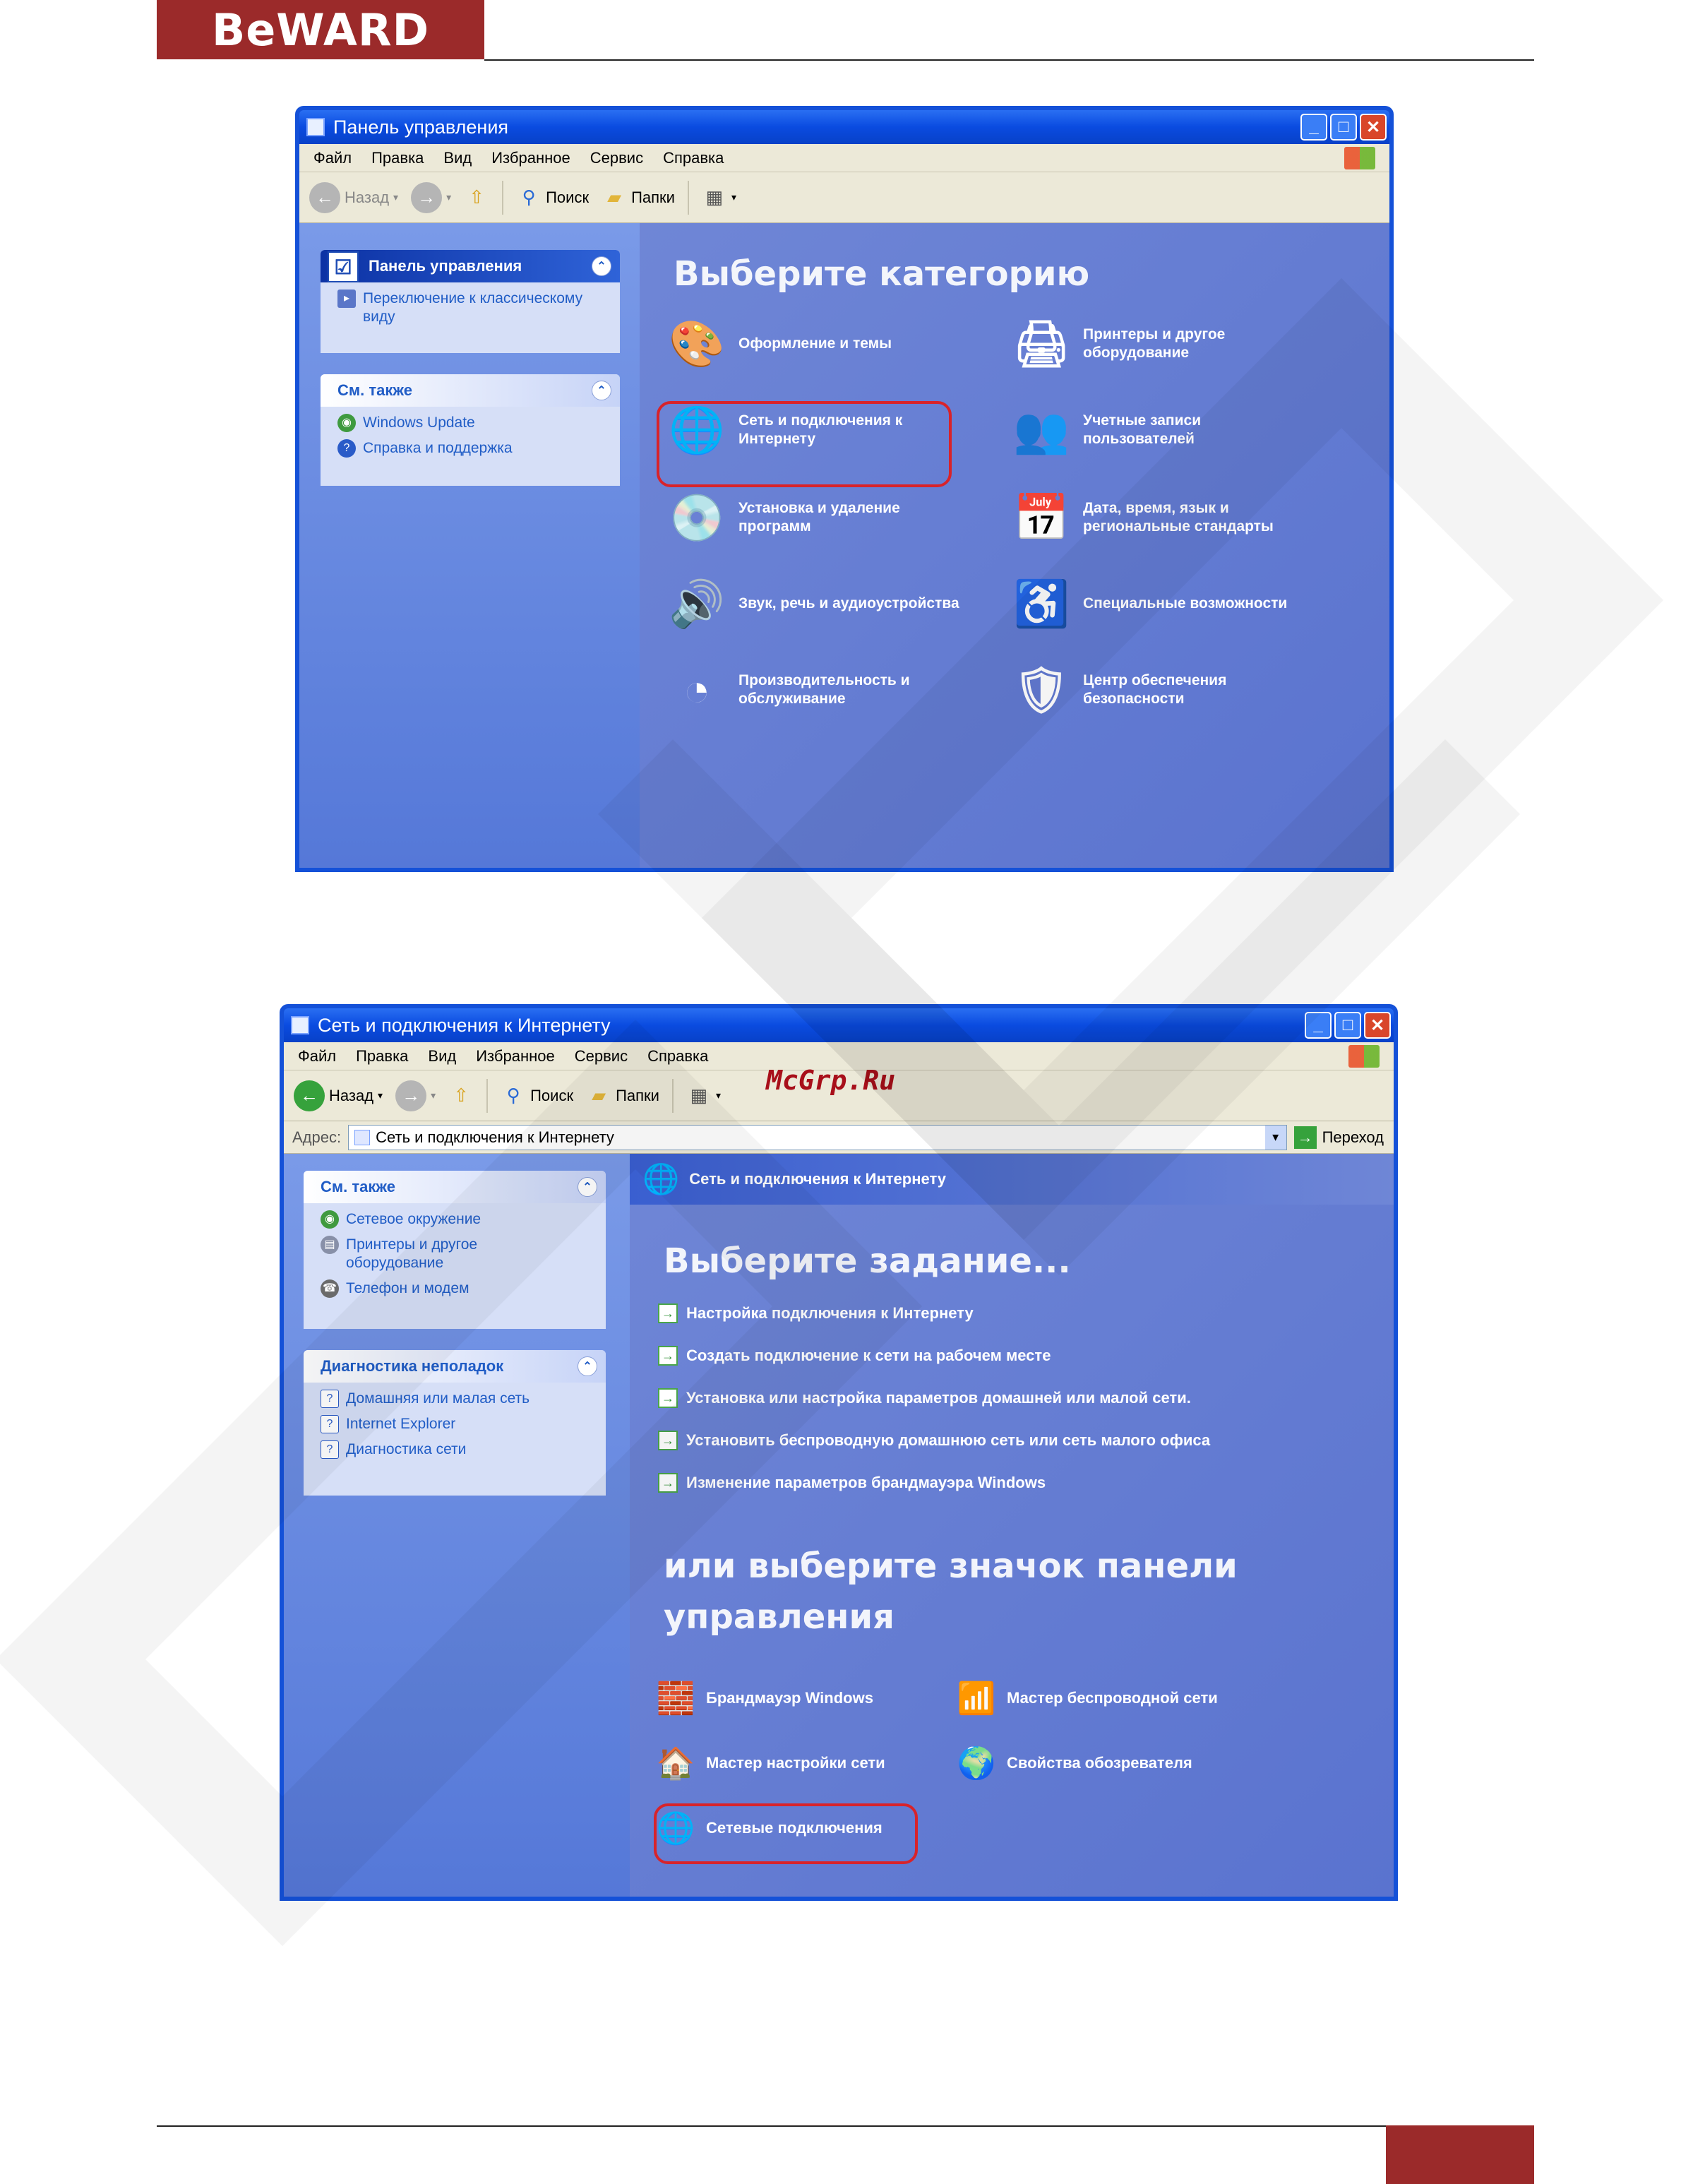 The image size is (1681, 2184). I want to click on go-button: → Переход, so click(1343, 1137).